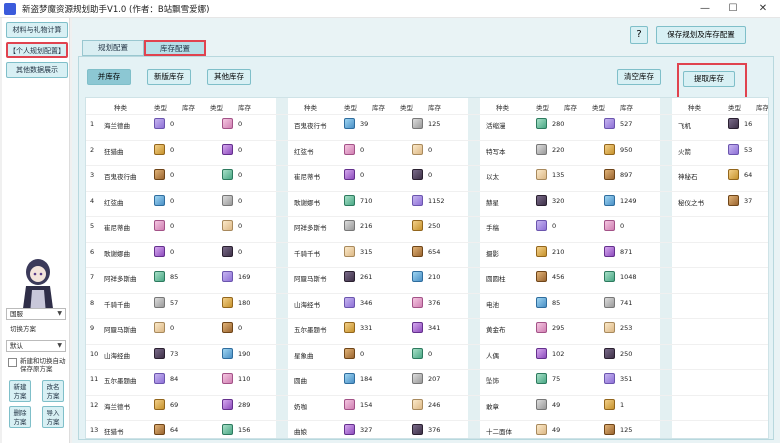 The image size is (780, 443). What do you see at coordinates (701, 35) in the screenshot?
I see `save-config-button: 保存规划及库存配置` at bounding box center [701, 35].